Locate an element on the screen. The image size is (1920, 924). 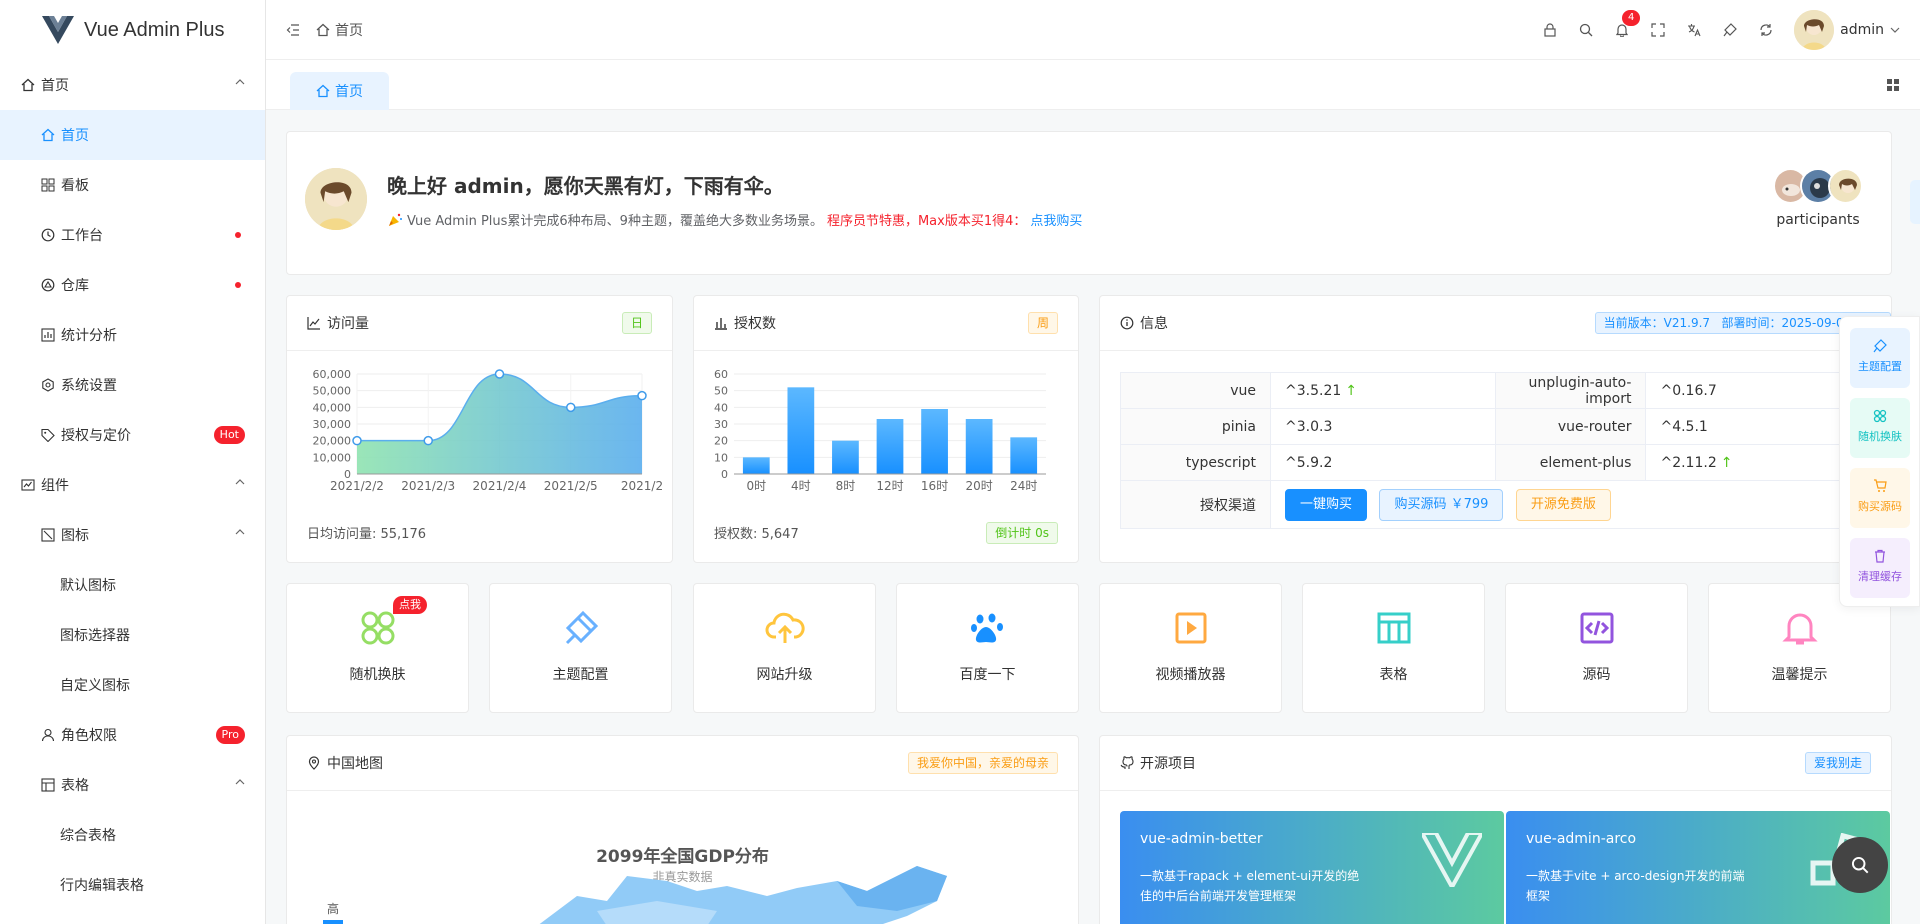
sidebar-item-statistics: 统计分析 is located at coordinates (132, 335).